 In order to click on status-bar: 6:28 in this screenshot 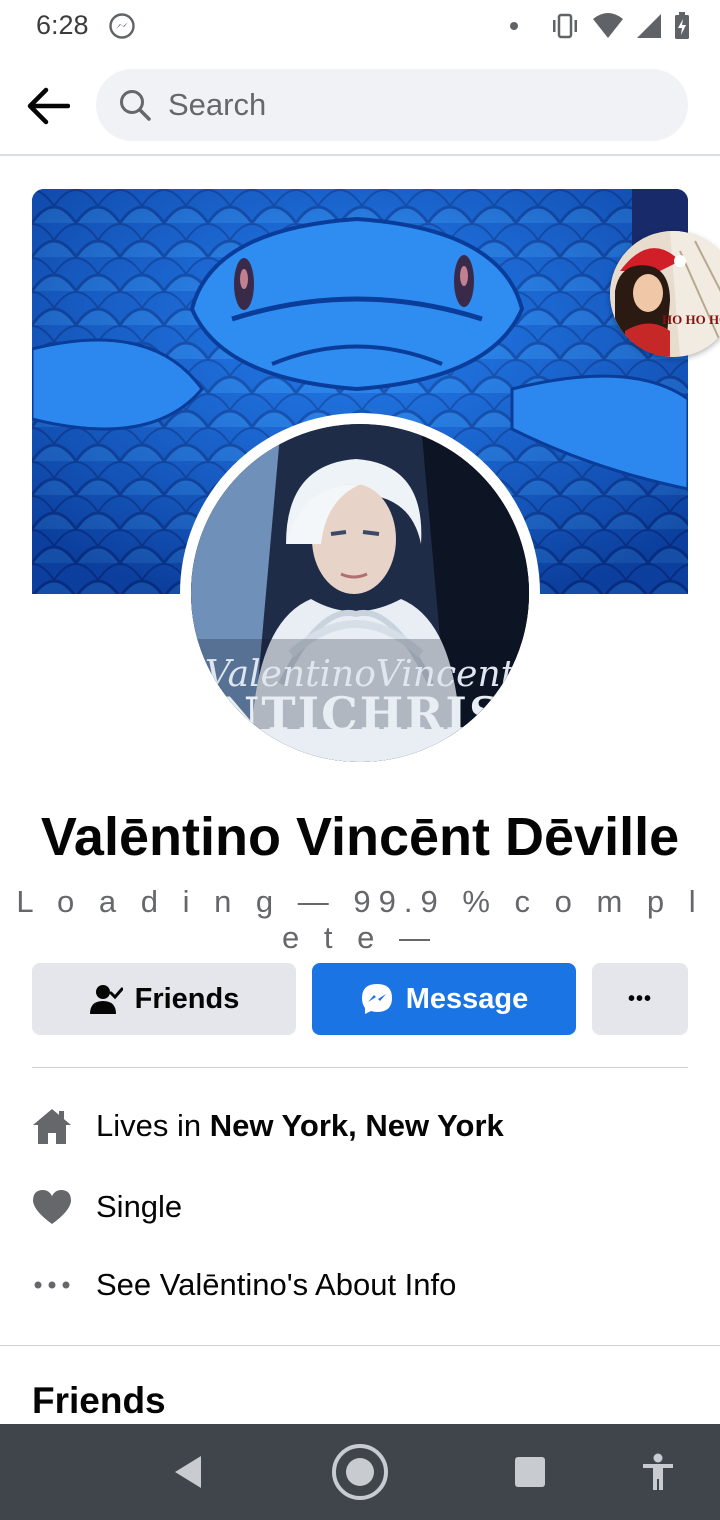, I will do `click(360, 26)`.